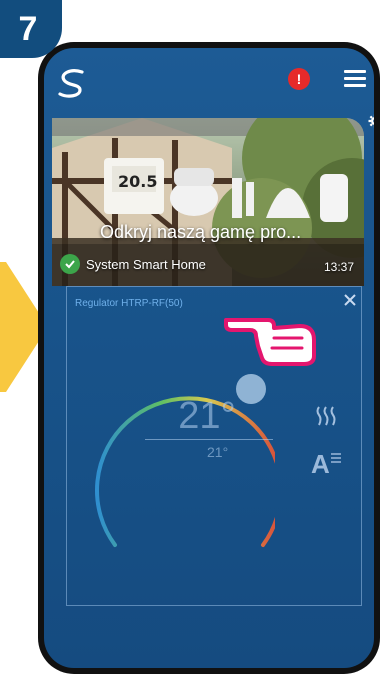 Image resolution: width=390 pixels, height=677 pixels. What do you see at coordinates (270, 342) in the screenshot?
I see `pointing-hand-icon` at bounding box center [270, 342].